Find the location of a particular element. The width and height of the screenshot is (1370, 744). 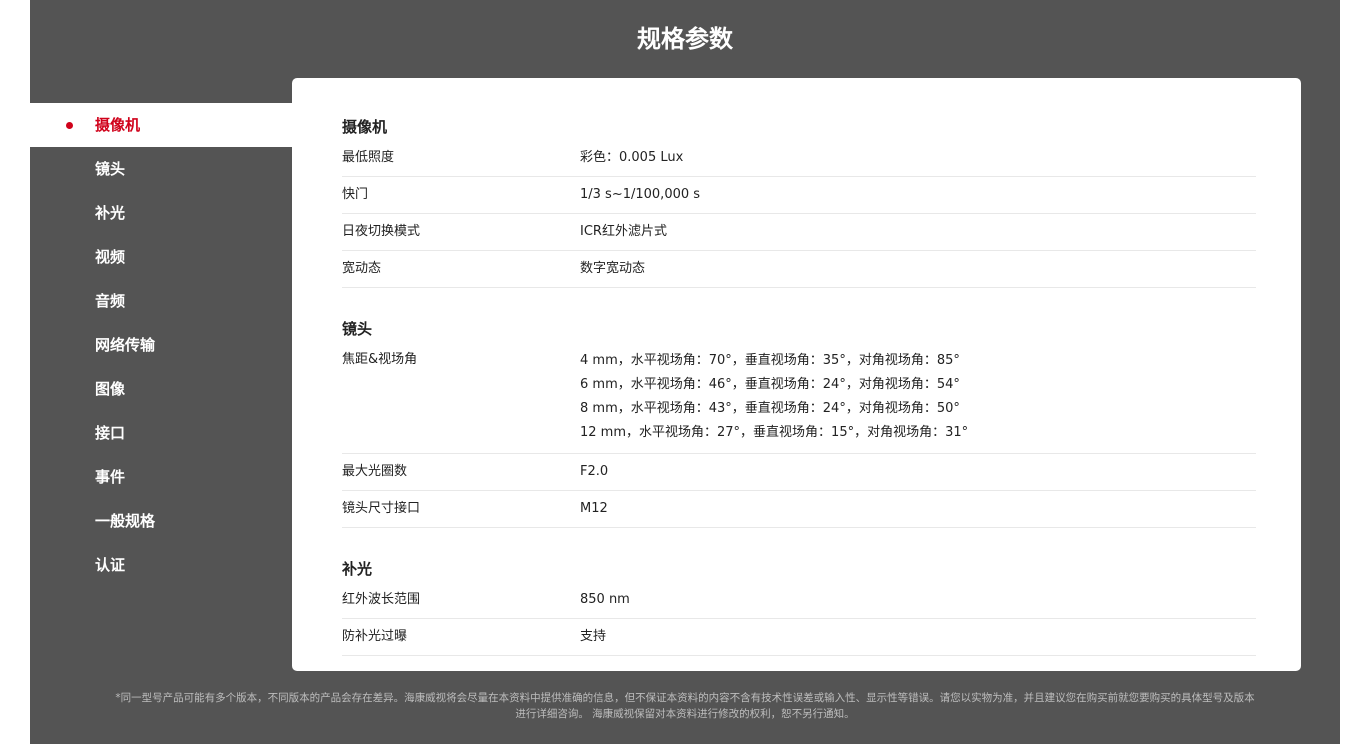

spec-value: 数字宽动态 is located at coordinates (613, 268).